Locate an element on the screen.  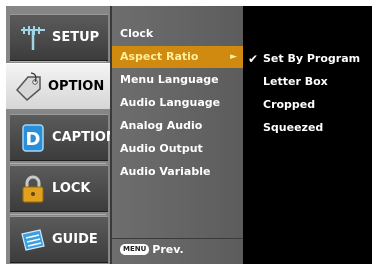
tab-guide: GUIDE is located at coordinates (59, 239).